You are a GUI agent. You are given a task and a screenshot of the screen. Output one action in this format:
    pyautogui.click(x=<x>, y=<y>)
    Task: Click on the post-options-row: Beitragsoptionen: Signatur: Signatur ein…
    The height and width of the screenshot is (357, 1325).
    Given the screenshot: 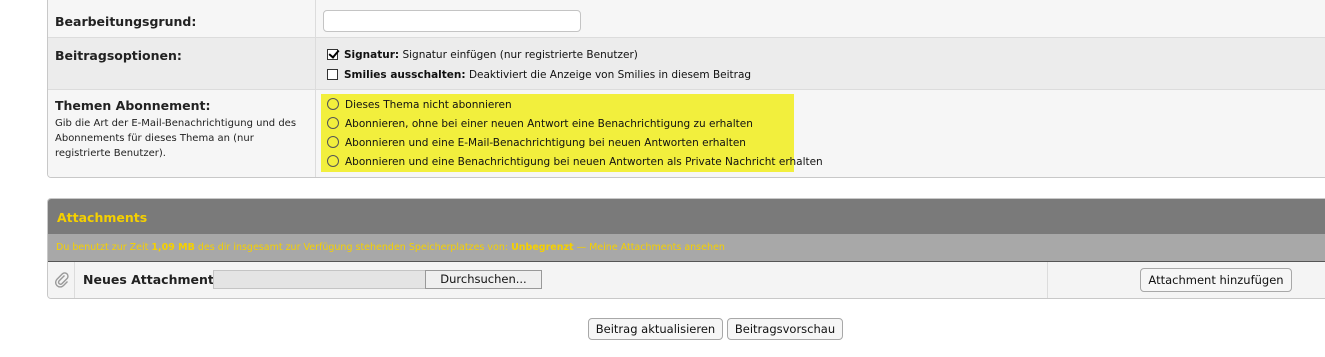 What is the action you would take?
    pyautogui.click(x=686, y=64)
    